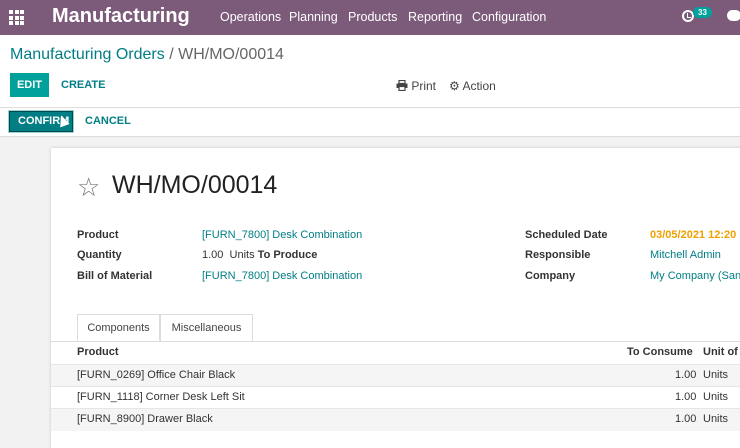 Image resolution: width=740 pixels, height=448 pixels. I want to click on tab-miscellaneous: Miscellaneous, so click(206, 327).